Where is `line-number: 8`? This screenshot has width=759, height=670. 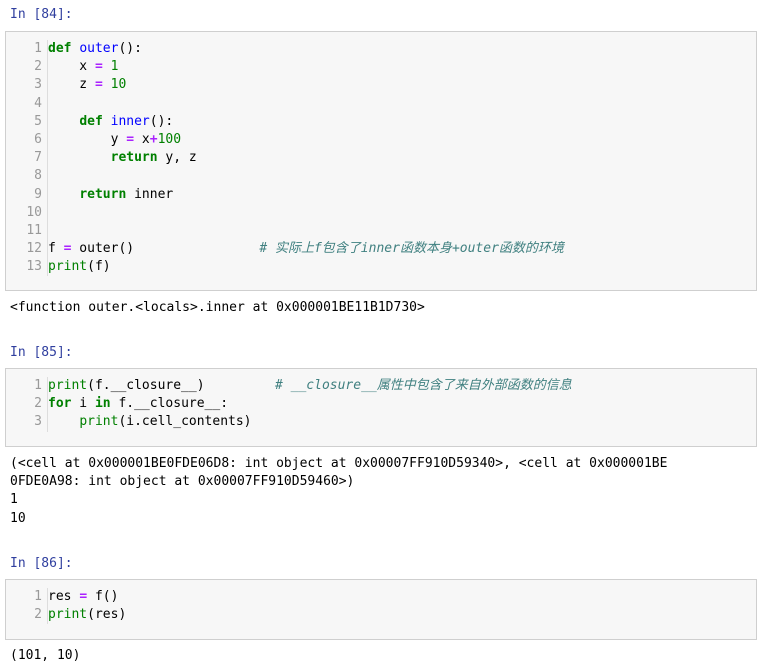 line-number: 8 is located at coordinates (38, 176).